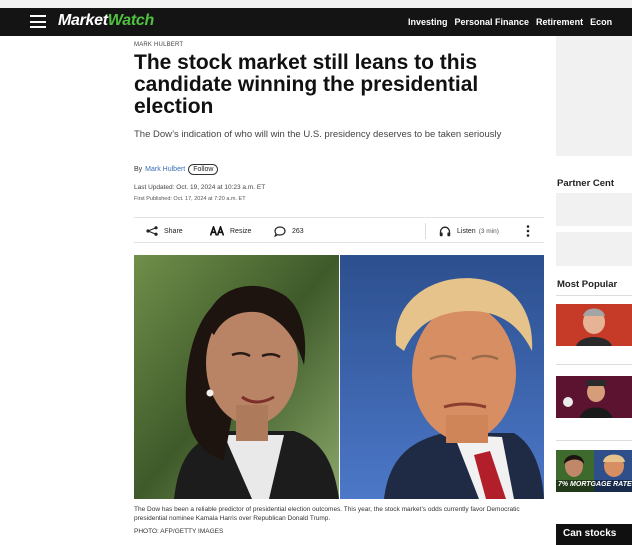 The image size is (632, 545). Describe the element at coordinates (586, 183) in the screenshot. I see `partner-center-heading: Partner Cent` at that location.